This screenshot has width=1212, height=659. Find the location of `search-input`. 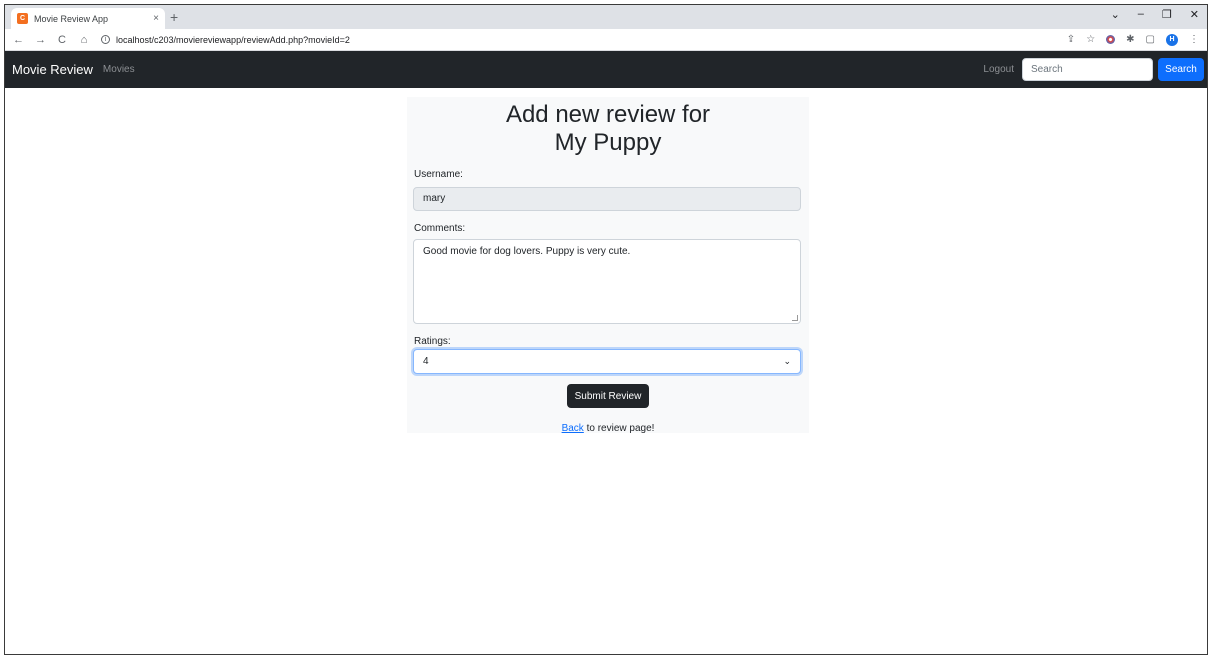

search-input is located at coordinates (1087, 69).